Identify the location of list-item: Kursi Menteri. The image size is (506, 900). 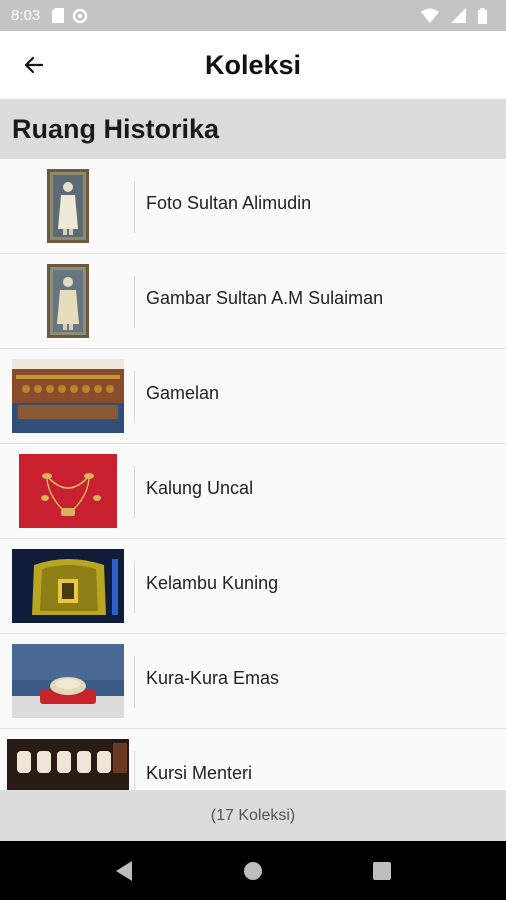
(253, 759).